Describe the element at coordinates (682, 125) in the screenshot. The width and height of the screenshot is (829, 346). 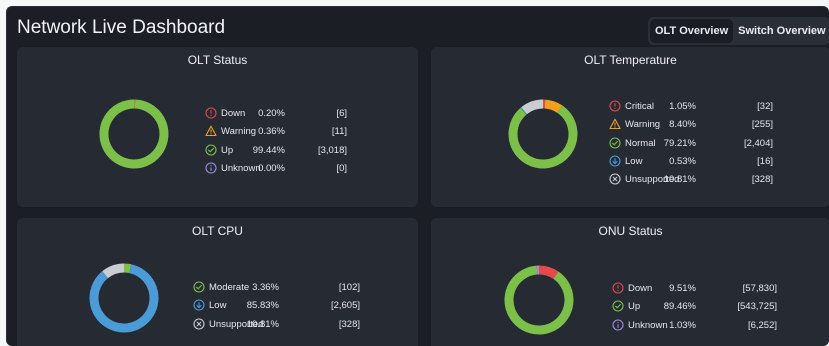
I see `legend-percent: 8.40%` at that location.